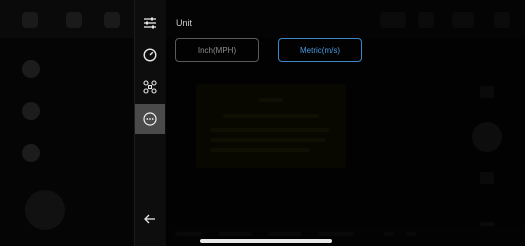 Image resolution: width=525 pixels, height=246 pixels. I want to click on drone-icon, so click(150, 87).